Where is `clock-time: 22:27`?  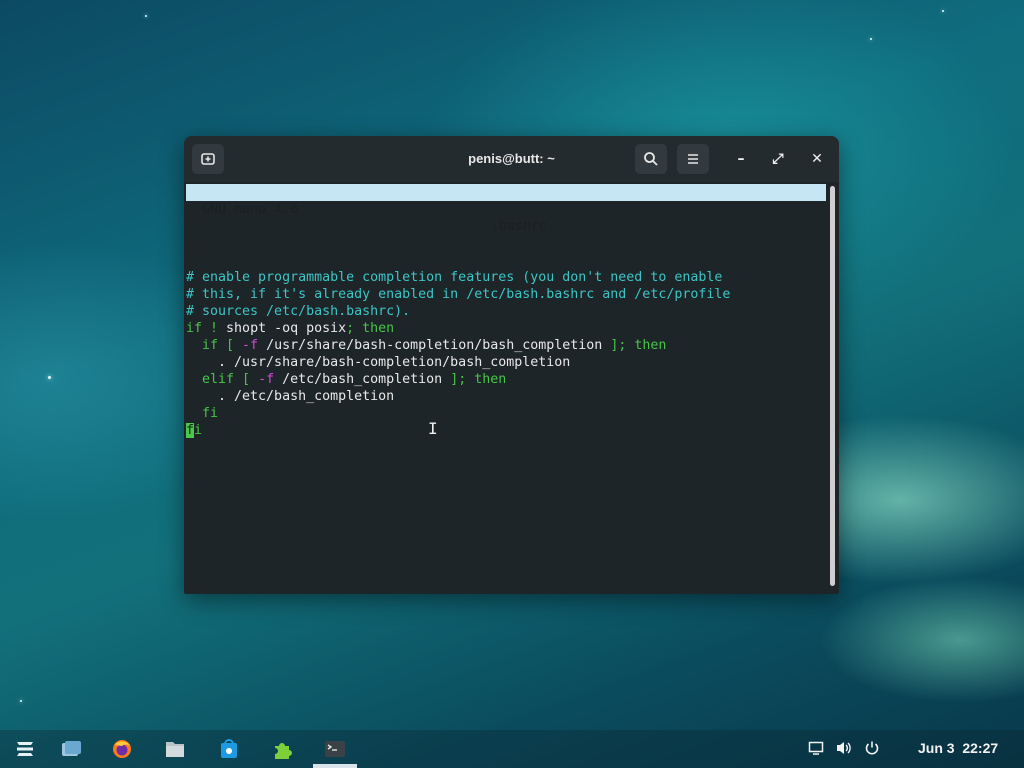 clock-time: 22:27 is located at coordinates (980, 748).